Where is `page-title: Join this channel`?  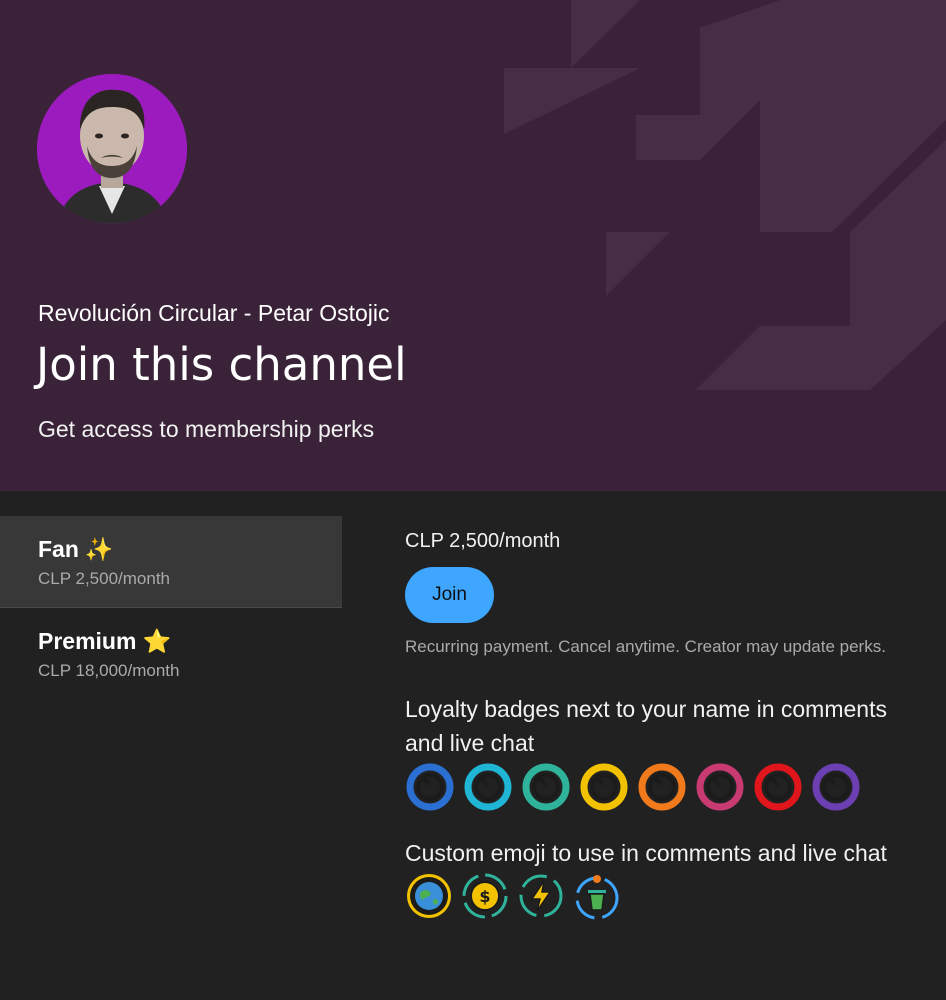 page-title: Join this channel is located at coordinates (221, 364).